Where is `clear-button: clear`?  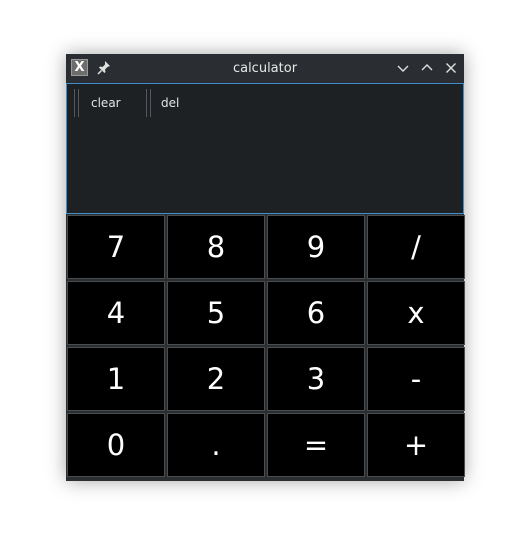 clear-button: clear is located at coordinates (106, 103).